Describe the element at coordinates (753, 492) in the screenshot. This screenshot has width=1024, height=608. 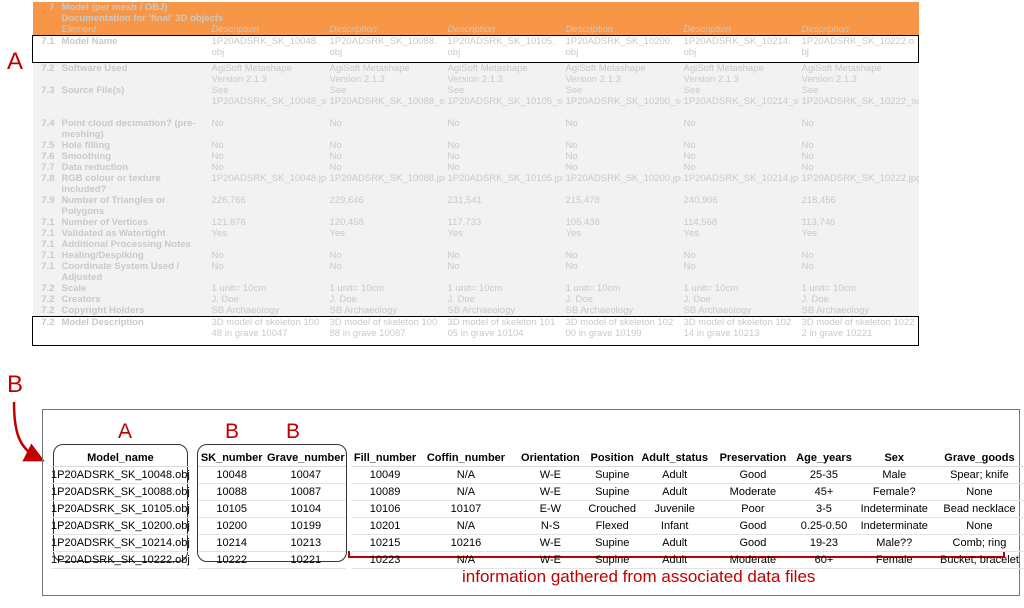
I see `table-cell: Moderate` at that location.